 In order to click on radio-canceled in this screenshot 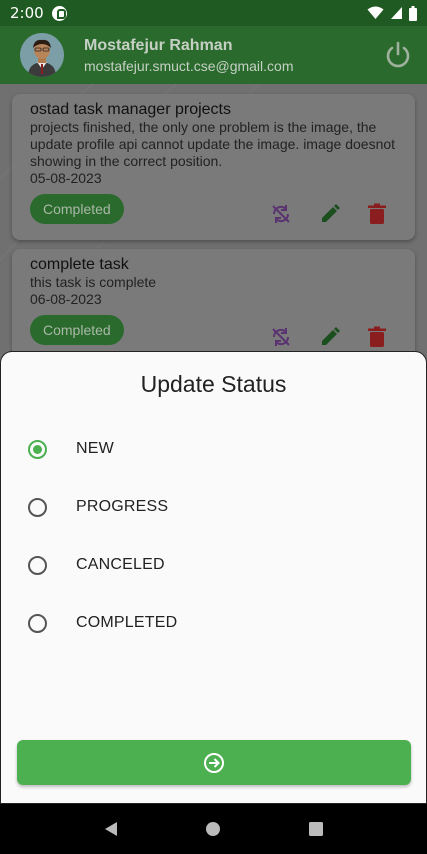, I will do `click(37, 565)`.